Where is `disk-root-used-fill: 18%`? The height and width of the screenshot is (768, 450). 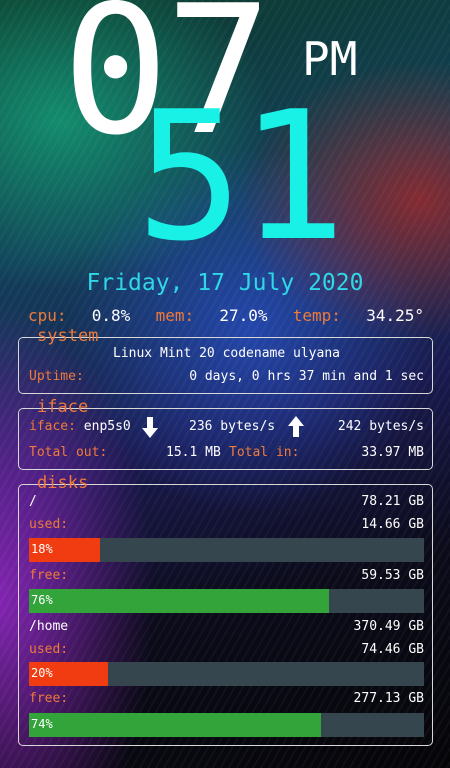
disk-root-used-fill: 18% is located at coordinates (65, 550).